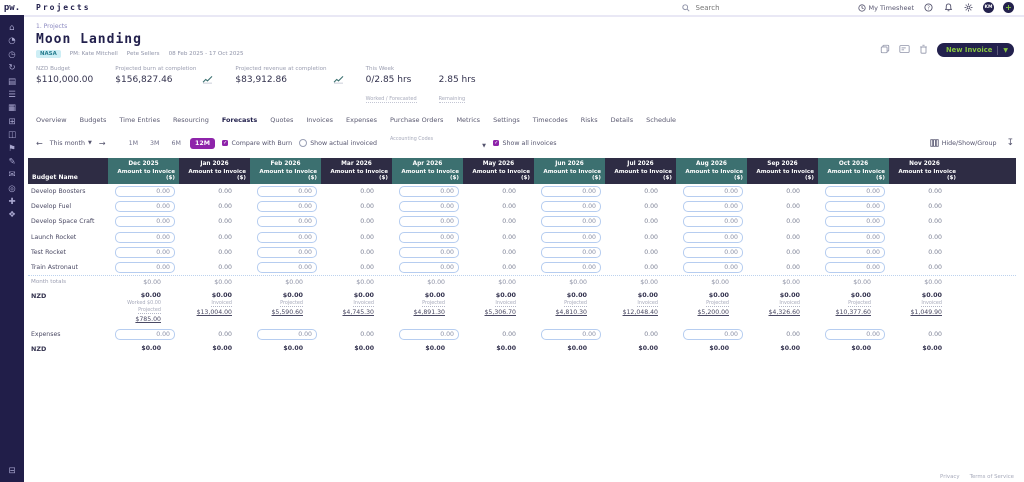 This screenshot has height=482, width=1024. Describe the element at coordinates (927, 312) in the screenshot. I see `nzd-detail-amount-link: $1,049.90` at that location.